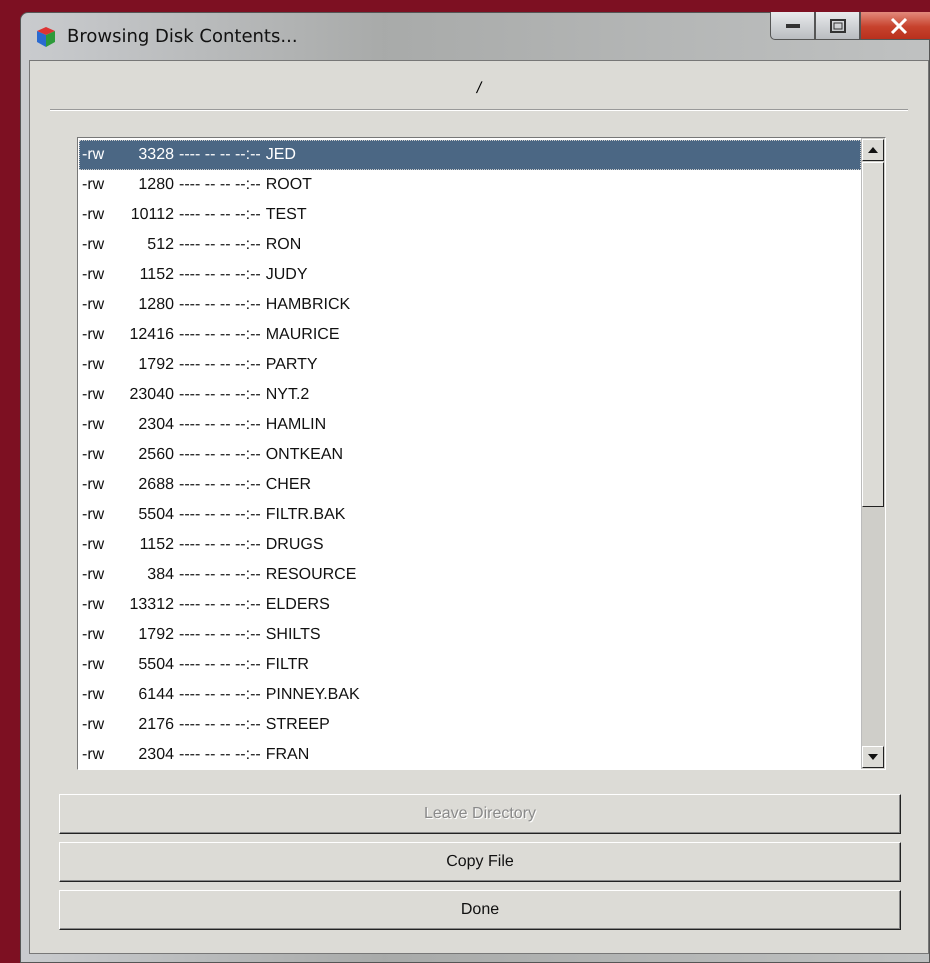 This screenshot has height=963, width=930. What do you see at coordinates (470, 305) in the screenshot?
I see `file-row: -rw 1280 ---- -- -- --:-- HAMBRICK` at bounding box center [470, 305].